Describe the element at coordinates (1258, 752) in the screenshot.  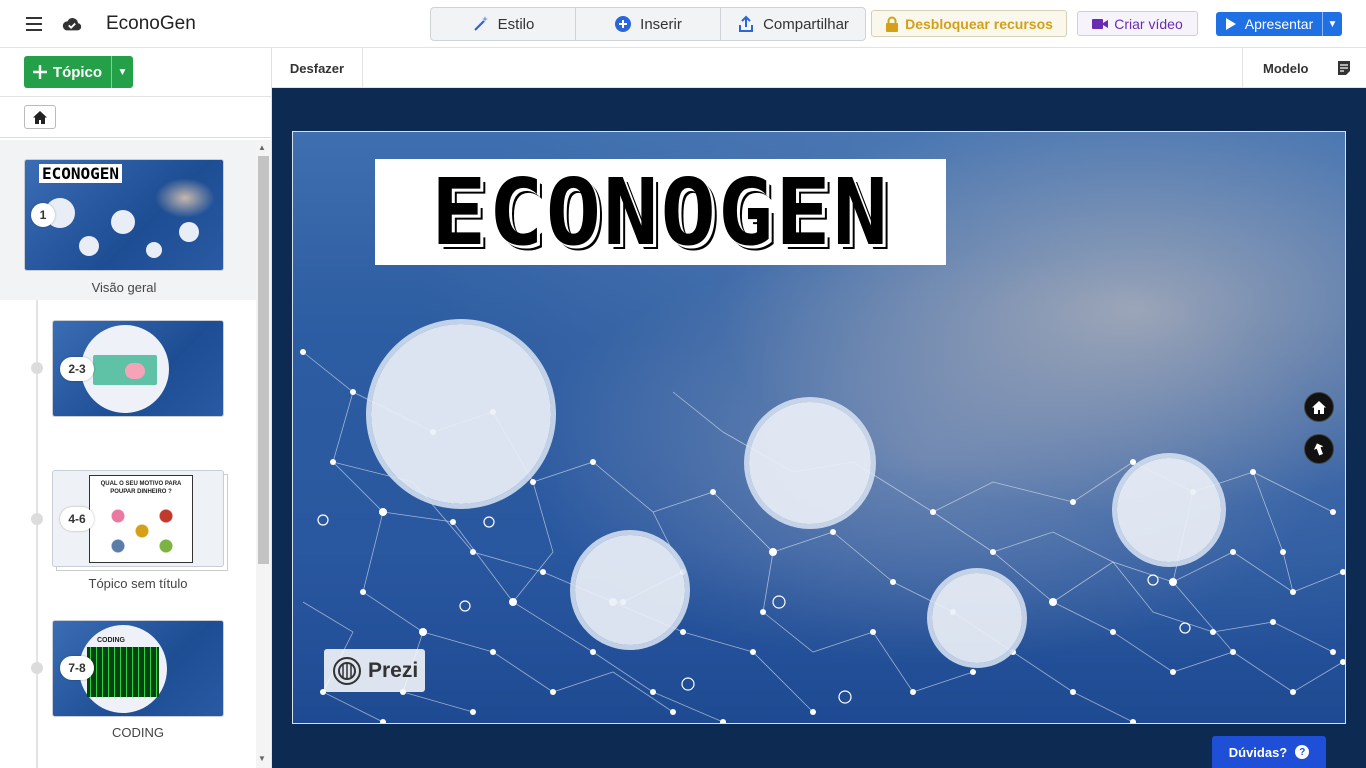
I see `help-label: Dúvidas?` at that location.